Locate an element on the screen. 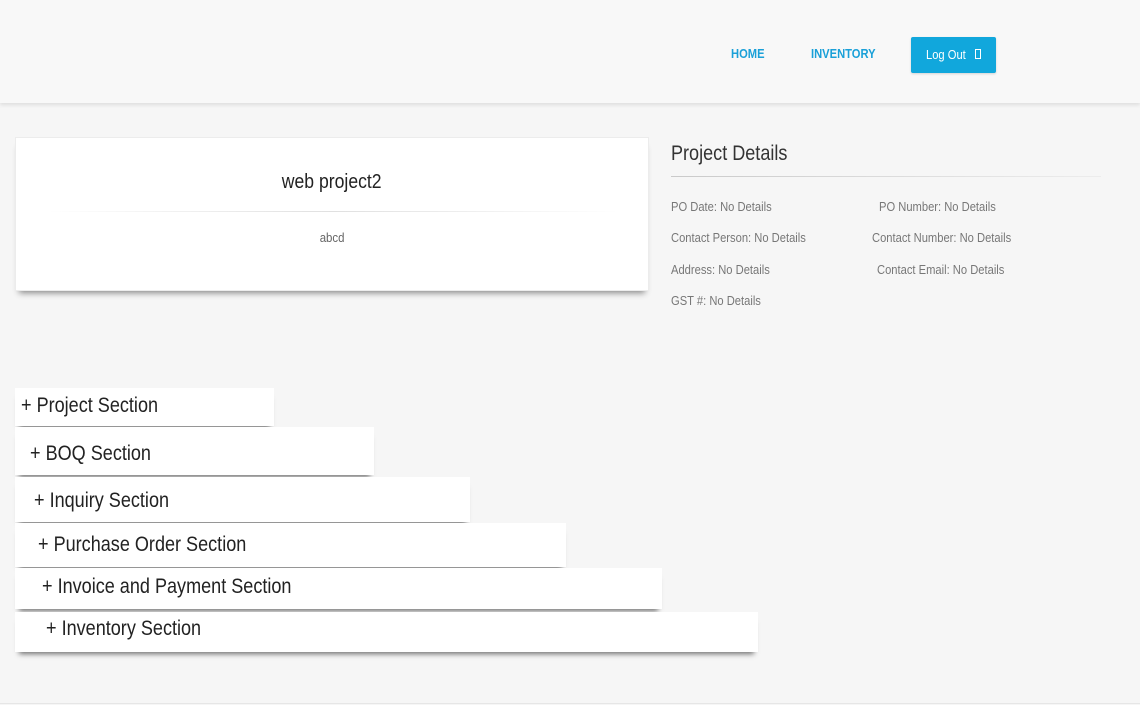  boq-section-toggle: + BOQ Section is located at coordinates (194, 451).